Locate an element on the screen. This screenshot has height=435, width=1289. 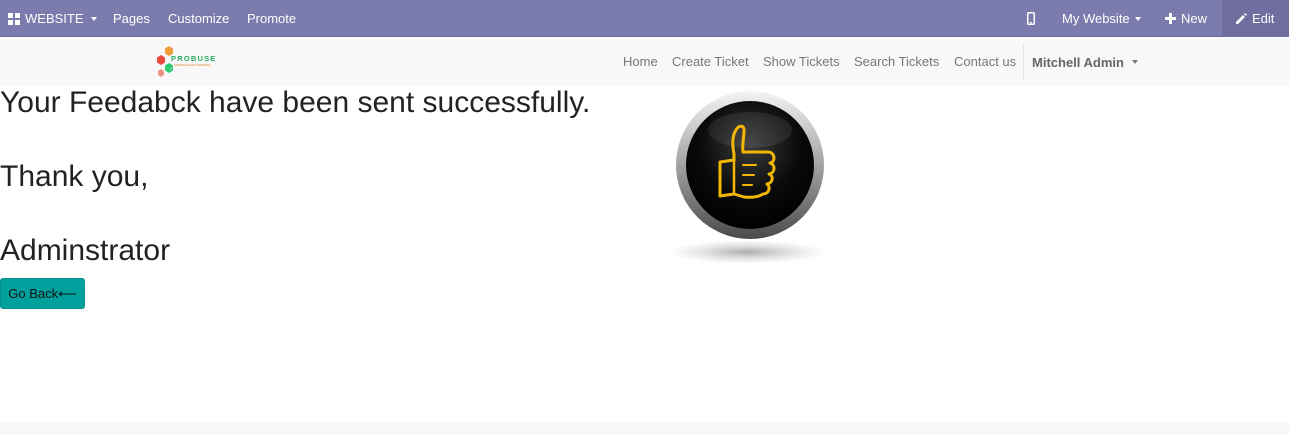
promote-label: Promote is located at coordinates (272, 18).